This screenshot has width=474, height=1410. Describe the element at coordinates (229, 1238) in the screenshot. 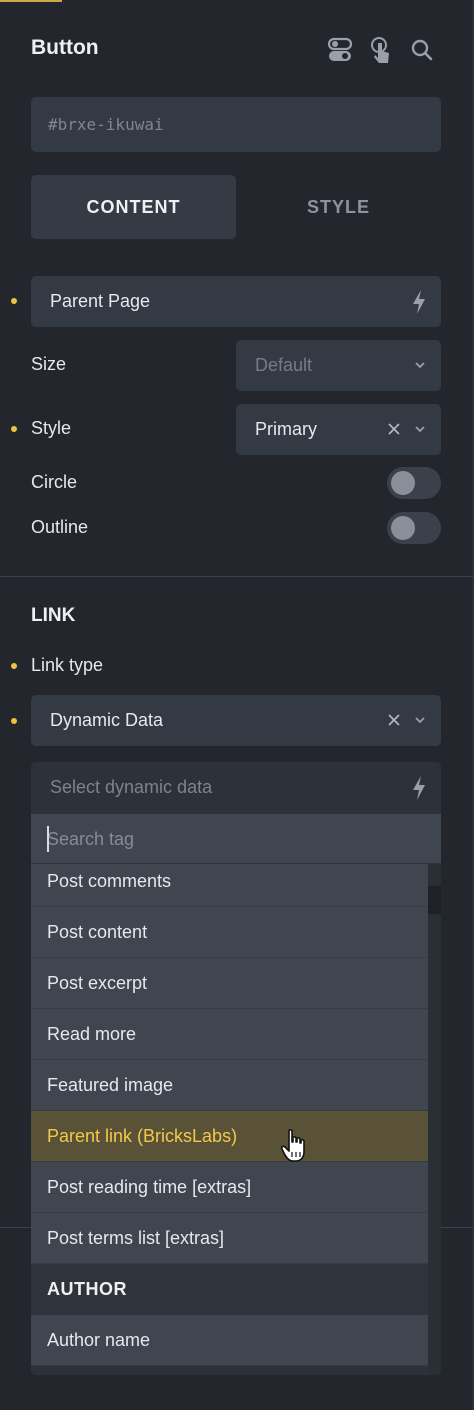

I see `list-item: Post terms list [extras]` at that location.